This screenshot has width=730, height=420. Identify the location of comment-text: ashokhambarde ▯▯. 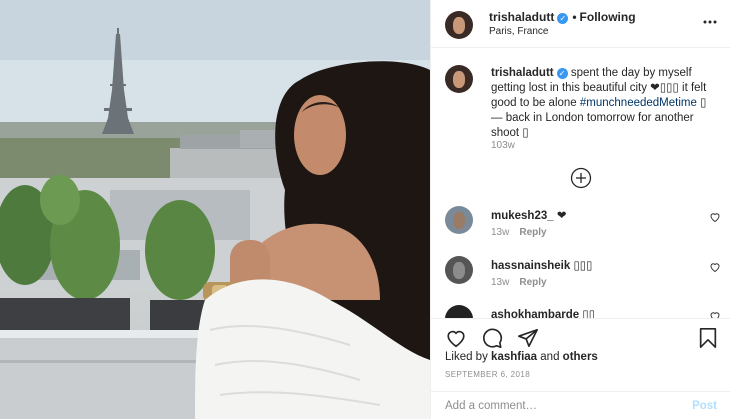
(543, 312).